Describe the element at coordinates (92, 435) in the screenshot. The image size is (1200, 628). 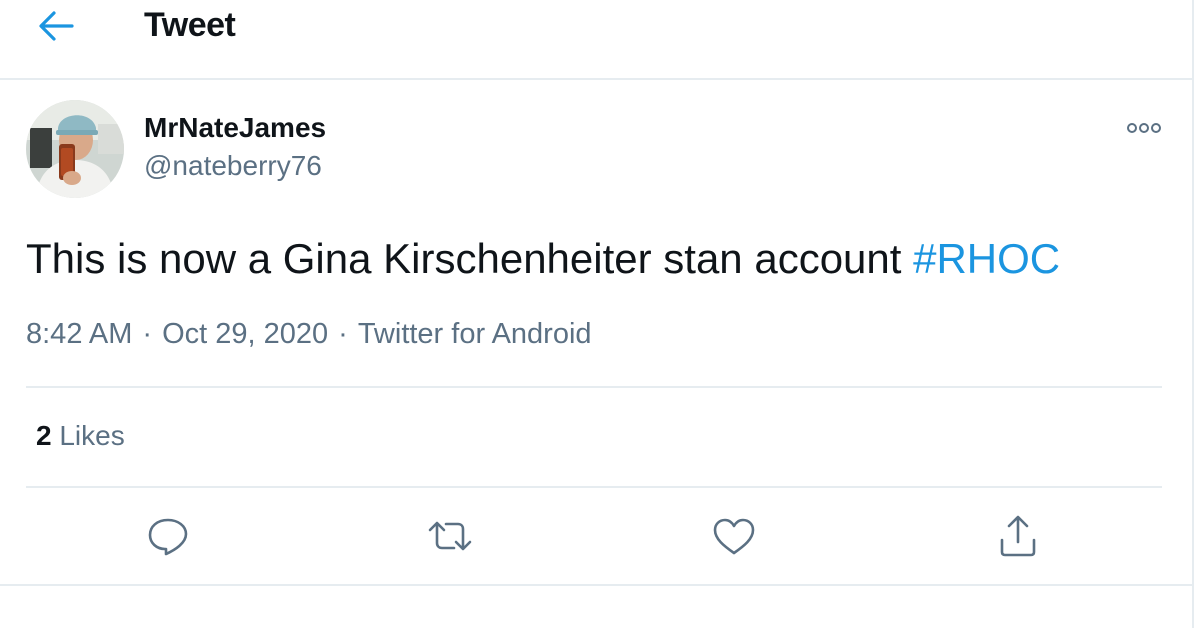
I see `likes-label: Likes` at that location.